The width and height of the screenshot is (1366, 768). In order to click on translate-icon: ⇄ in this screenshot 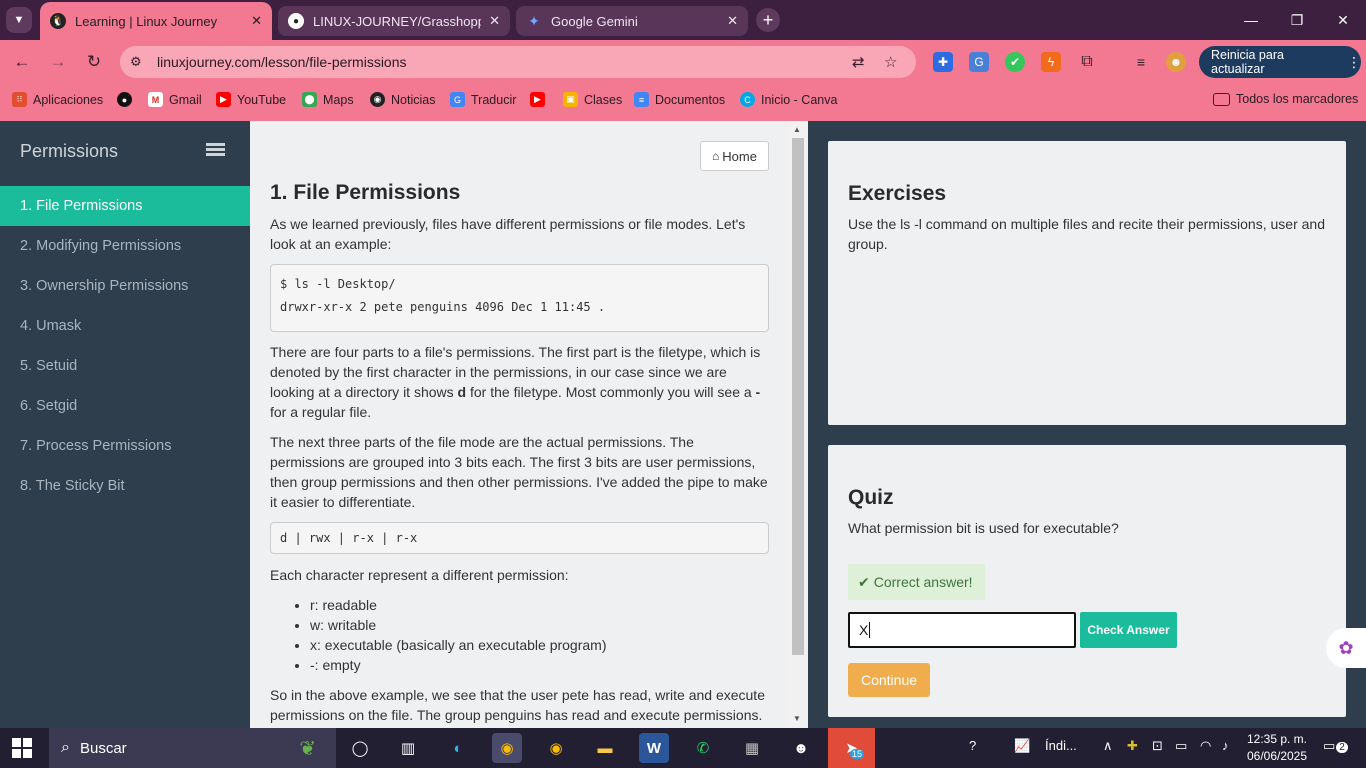, I will do `click(858, 62)`.